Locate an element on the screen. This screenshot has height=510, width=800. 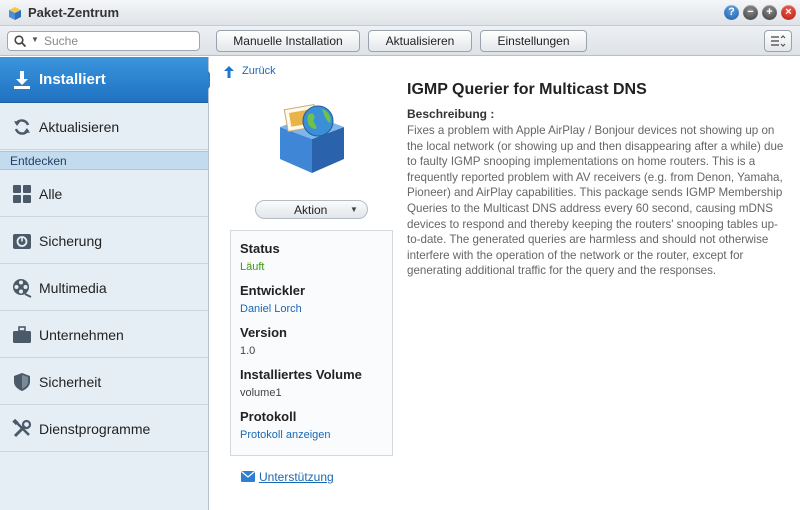
section-header-discover: Entdecken is located at coordinates (104, 160).